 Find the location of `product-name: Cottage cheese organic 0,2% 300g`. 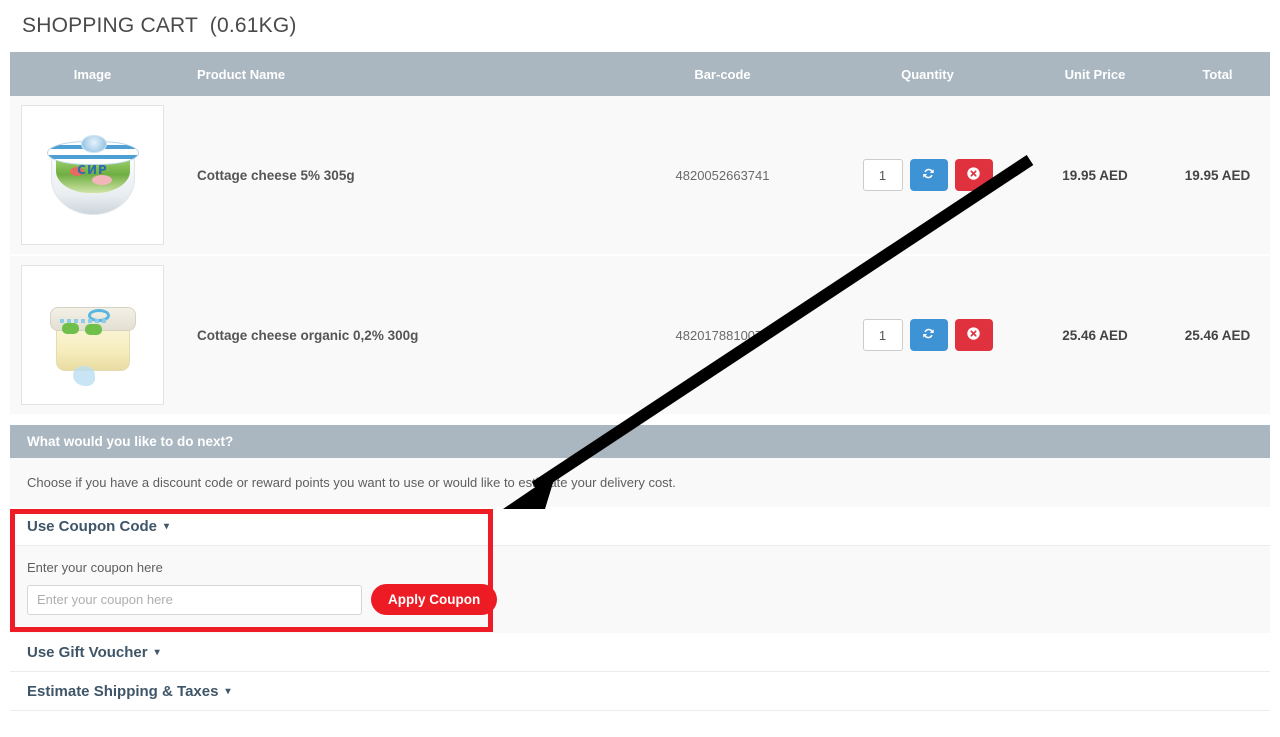

product-name: Cottage cheese organic 0,2% 300g is located at coordinates (308, 335).